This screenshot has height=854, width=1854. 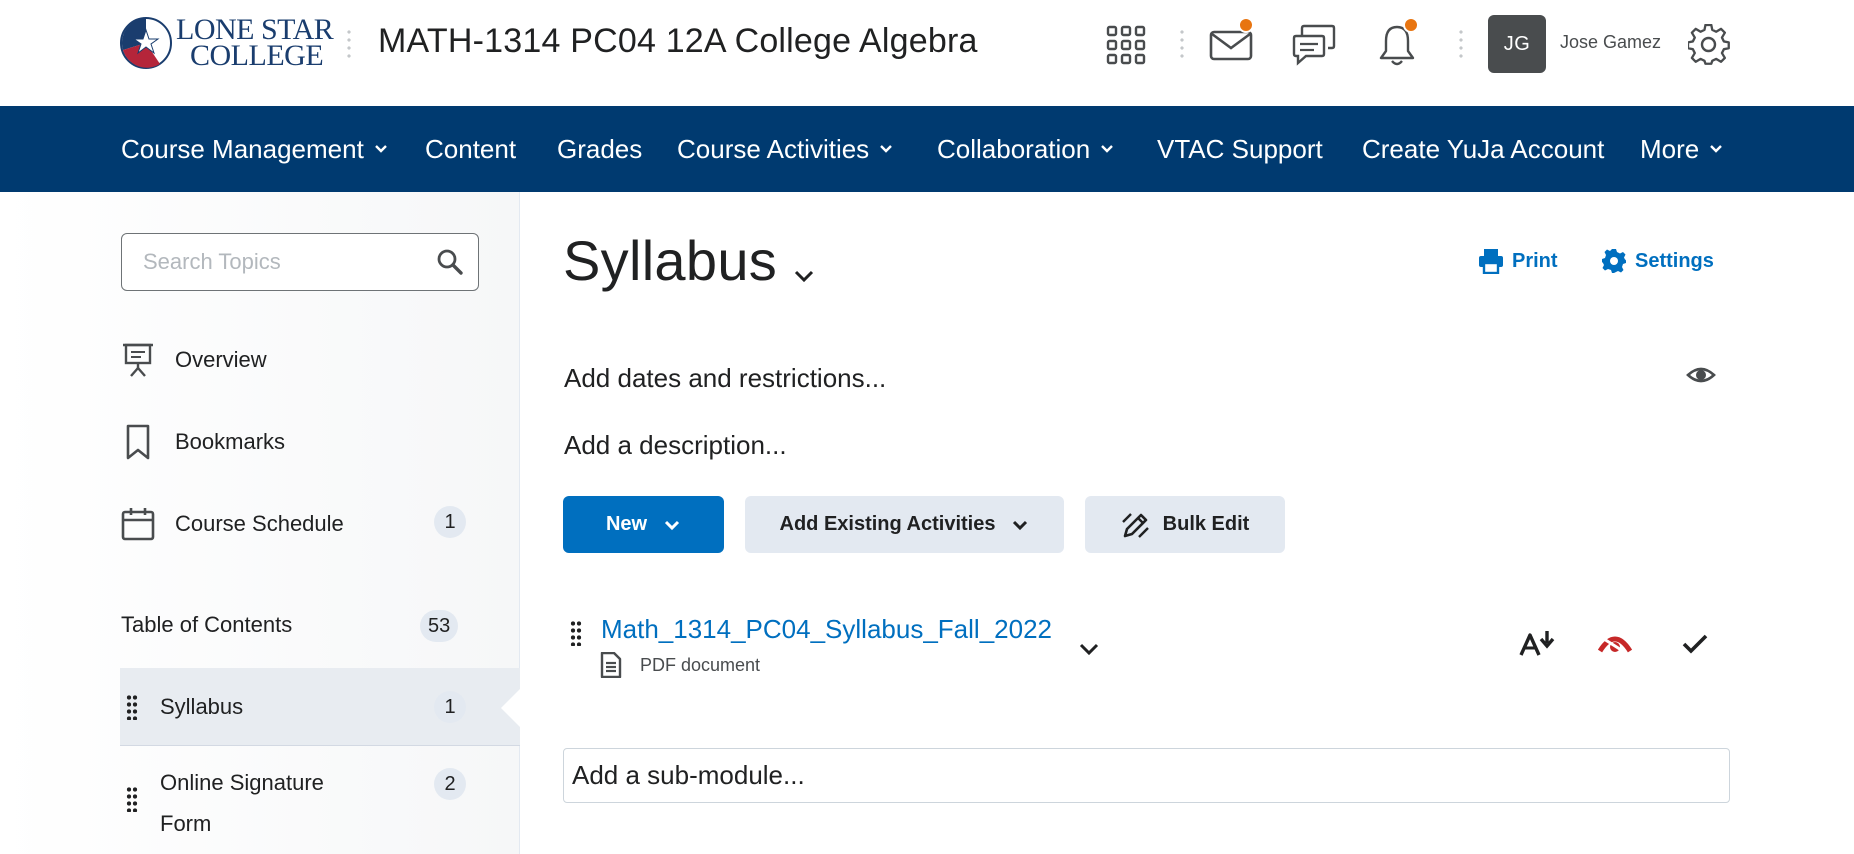 What do you see at coordinates (1126, 45) in the screenshot?
I see `apps-grid-icon` at bounding box center [1126, 45].